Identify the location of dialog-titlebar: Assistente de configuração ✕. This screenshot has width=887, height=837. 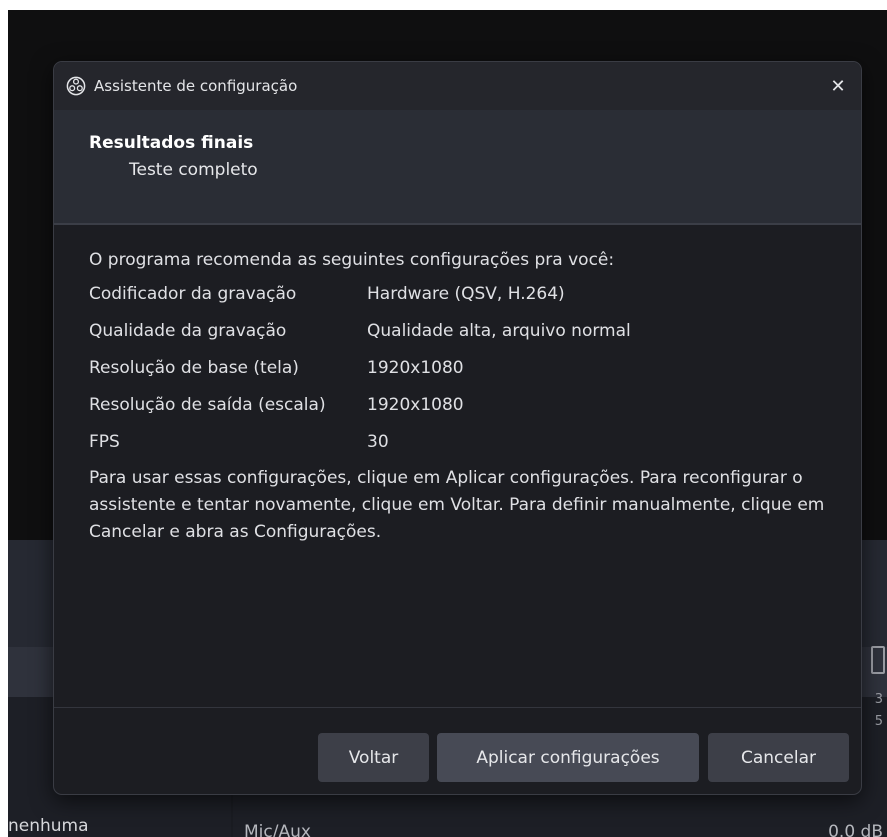
(457, 86).